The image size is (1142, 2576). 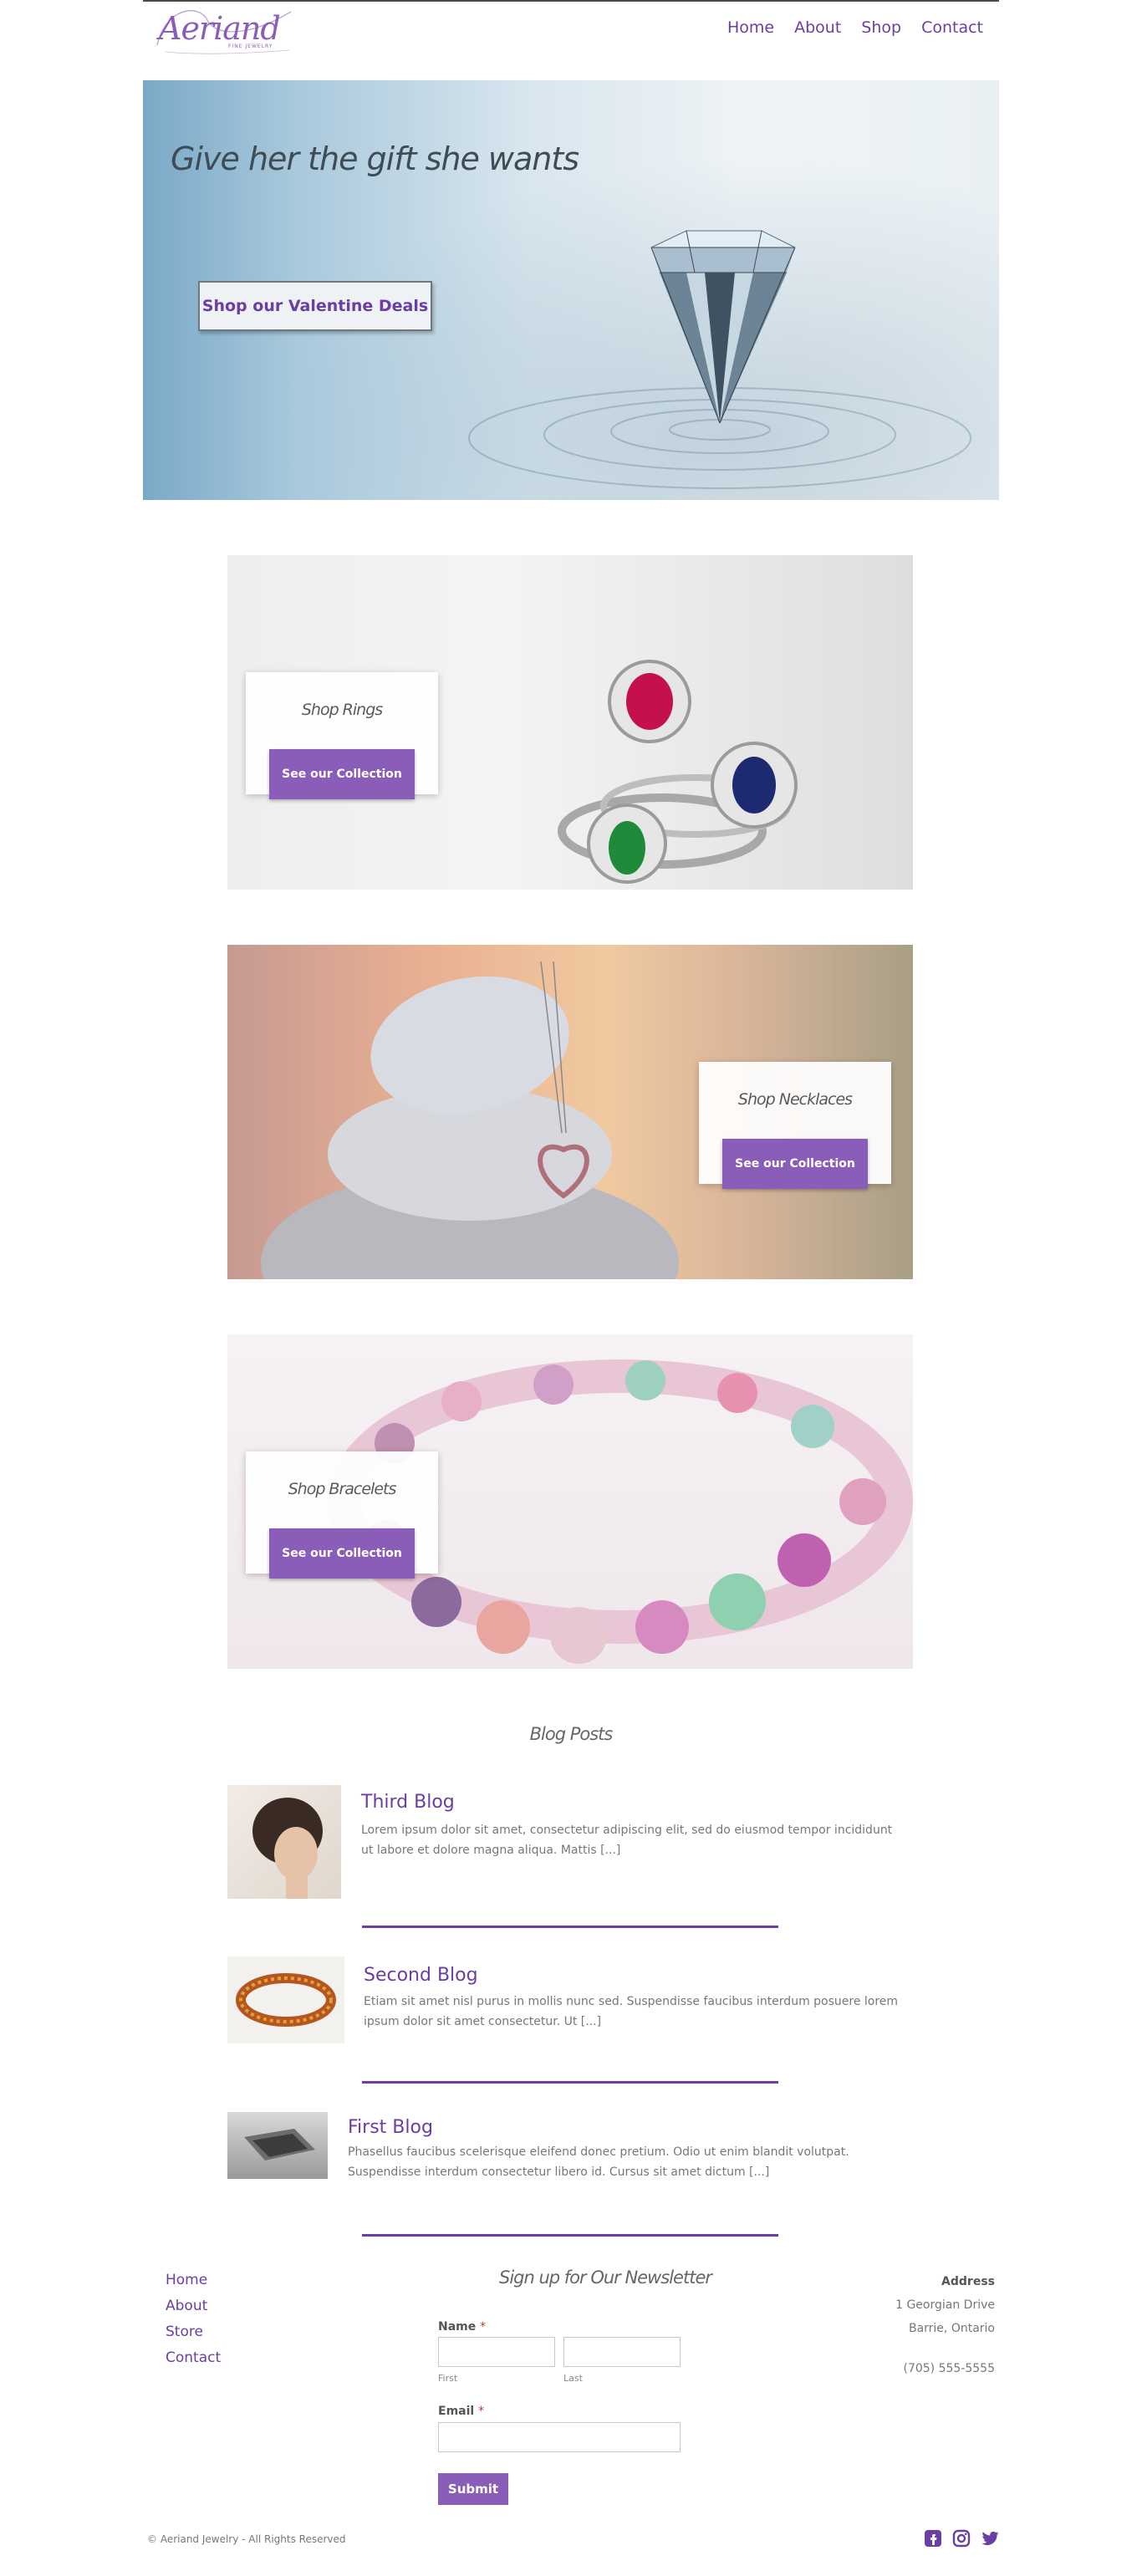 I want to click on bracelet-thumbnail-image, so click(x=286, y=2000).